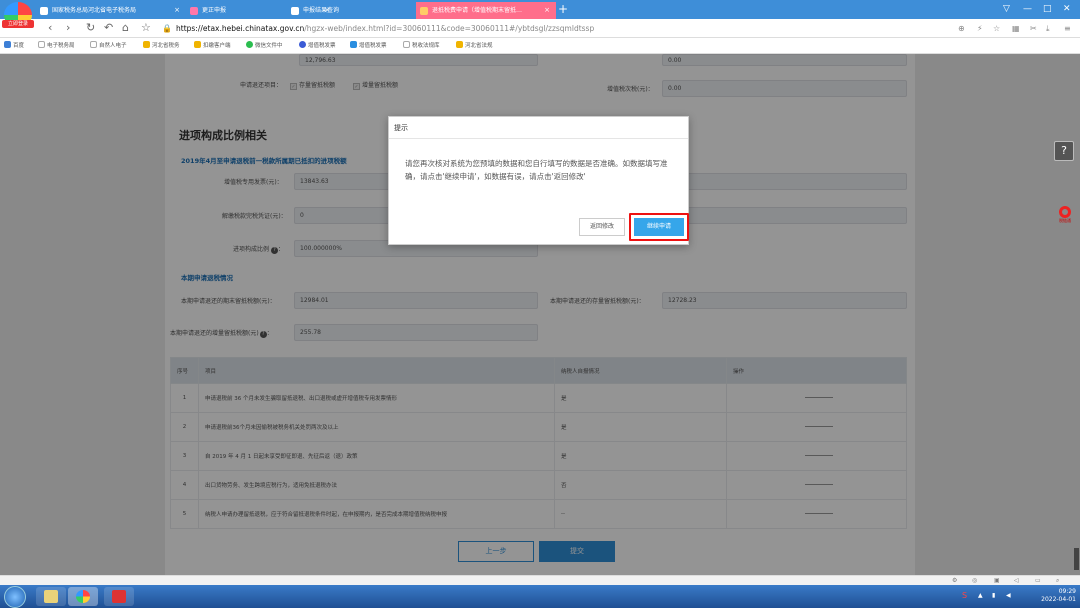 The width and height of the screenshot is (1080, 608). I want to click on bookmark-label: 百度, so click(19, 46).